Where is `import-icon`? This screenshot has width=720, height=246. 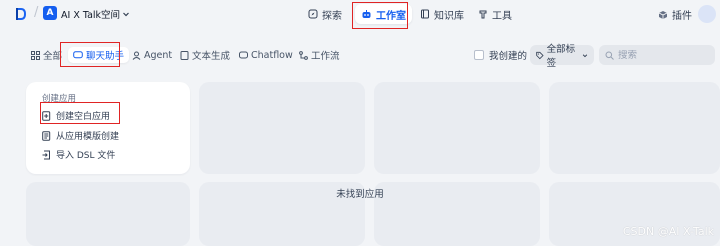
import-icon is located at coordinates (46, 154).